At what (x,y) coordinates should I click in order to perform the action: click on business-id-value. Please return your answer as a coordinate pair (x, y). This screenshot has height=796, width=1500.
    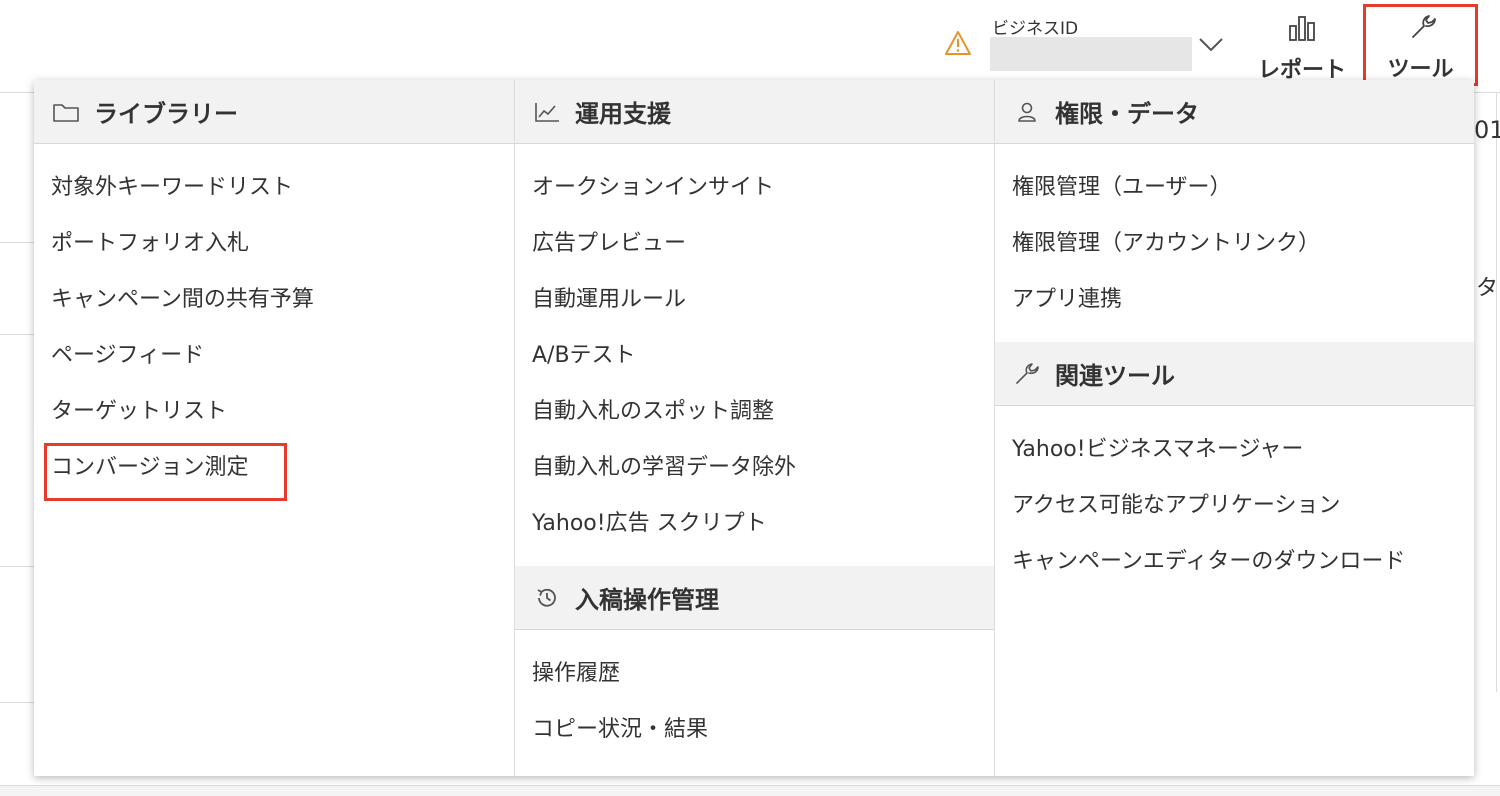
    Looking at the image, I should click on (1091, 54).